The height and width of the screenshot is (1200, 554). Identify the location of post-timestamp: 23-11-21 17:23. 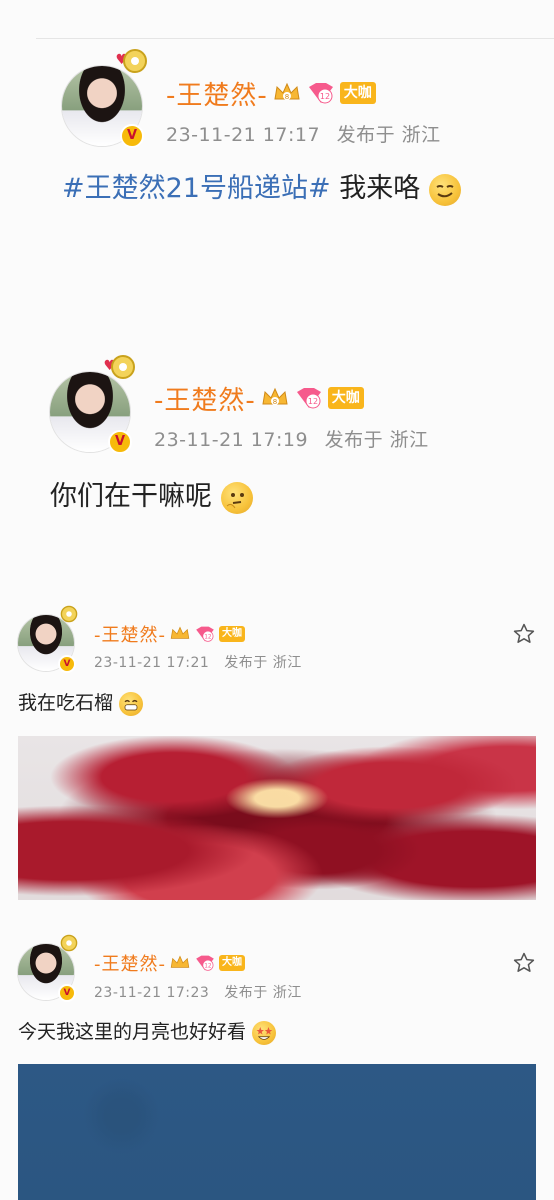
(152, 993).